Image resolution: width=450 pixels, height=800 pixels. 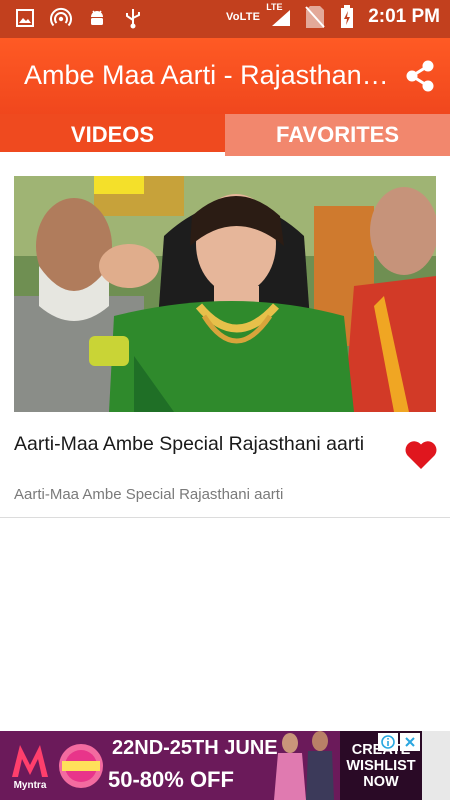 I want to click on tab-bar: VIDEOS FAVORITES, so click(x=225, y=135).